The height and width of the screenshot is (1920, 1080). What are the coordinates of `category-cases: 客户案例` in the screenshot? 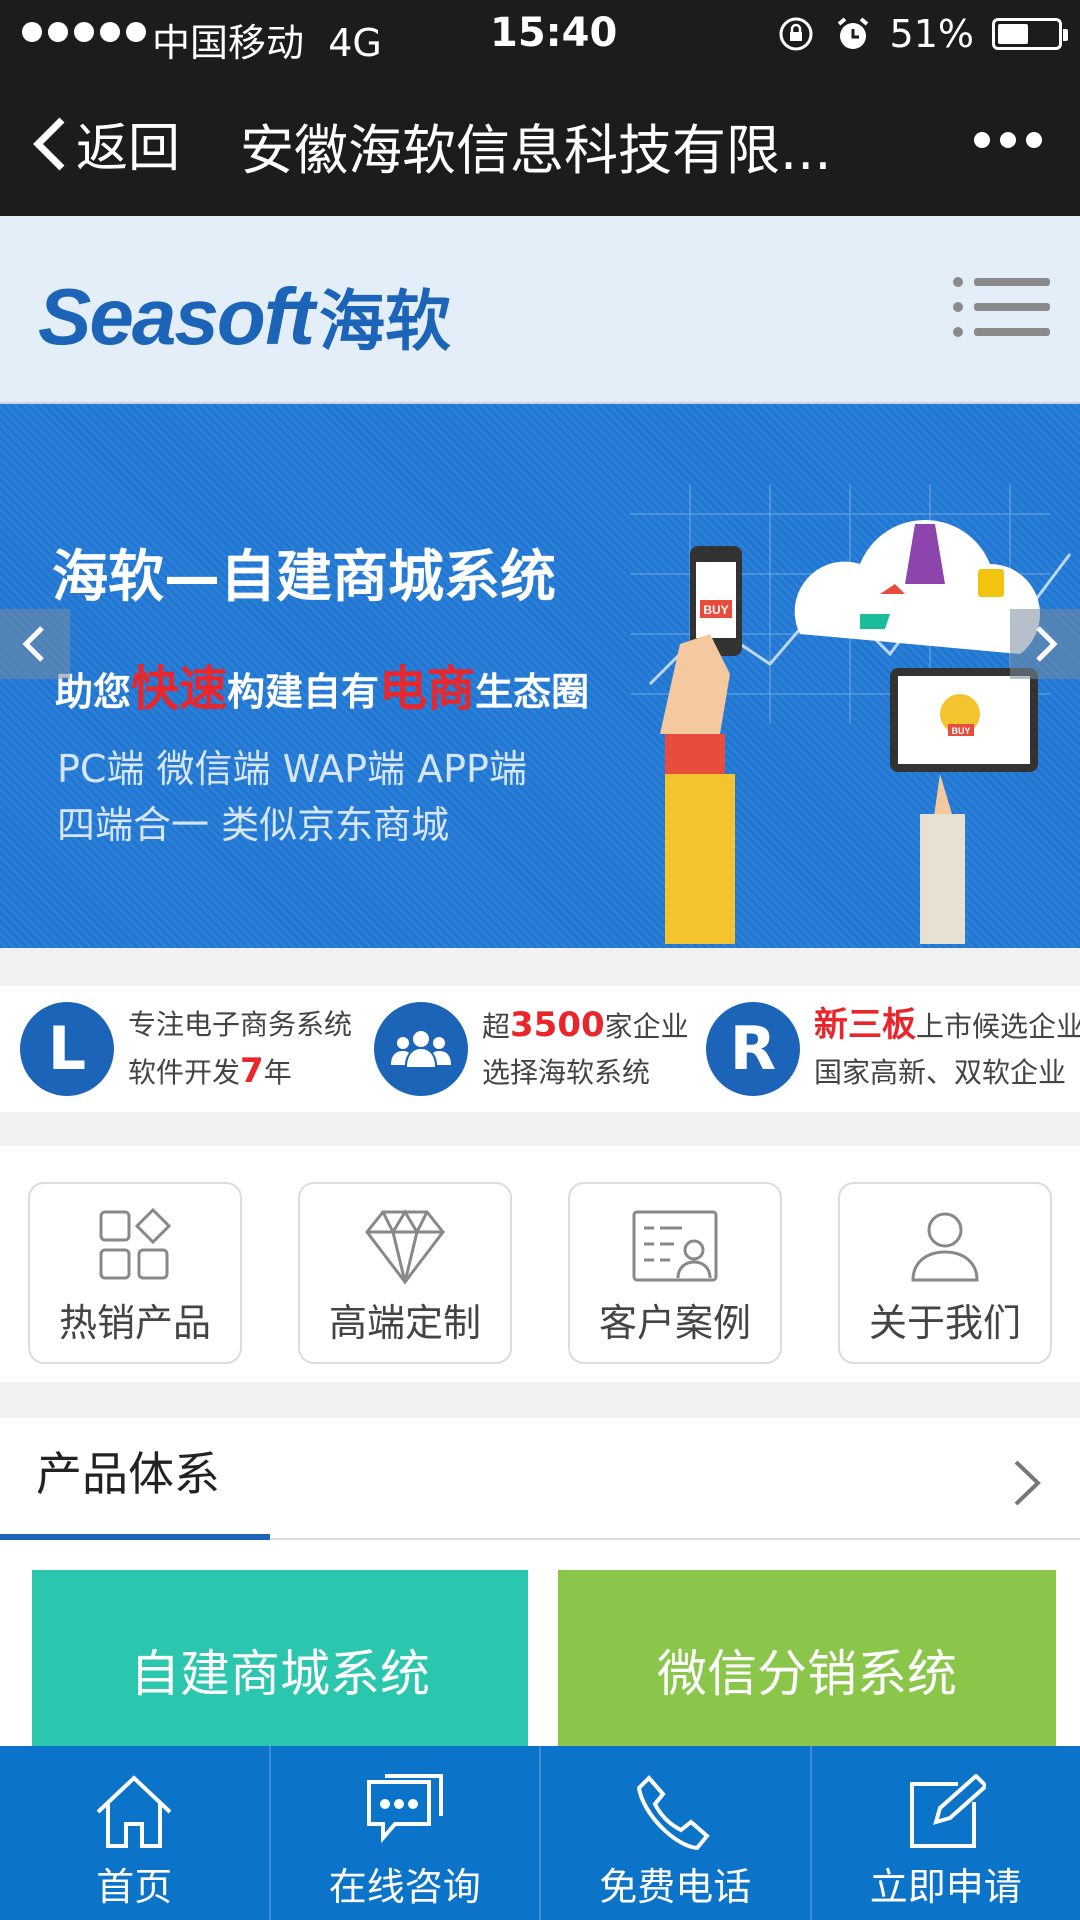 It's located at (675, 1273).